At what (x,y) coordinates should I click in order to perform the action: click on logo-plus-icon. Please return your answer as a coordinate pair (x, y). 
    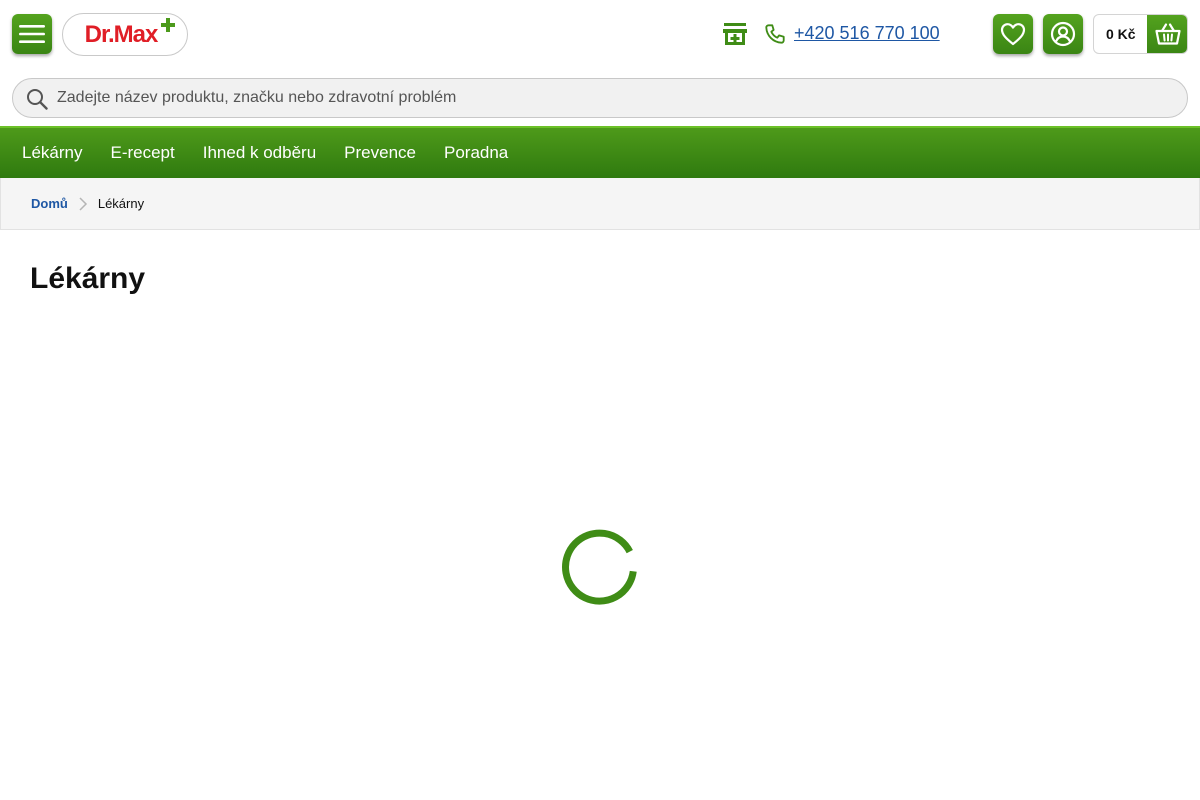
    Looking at the image, I should click on (168, 25).